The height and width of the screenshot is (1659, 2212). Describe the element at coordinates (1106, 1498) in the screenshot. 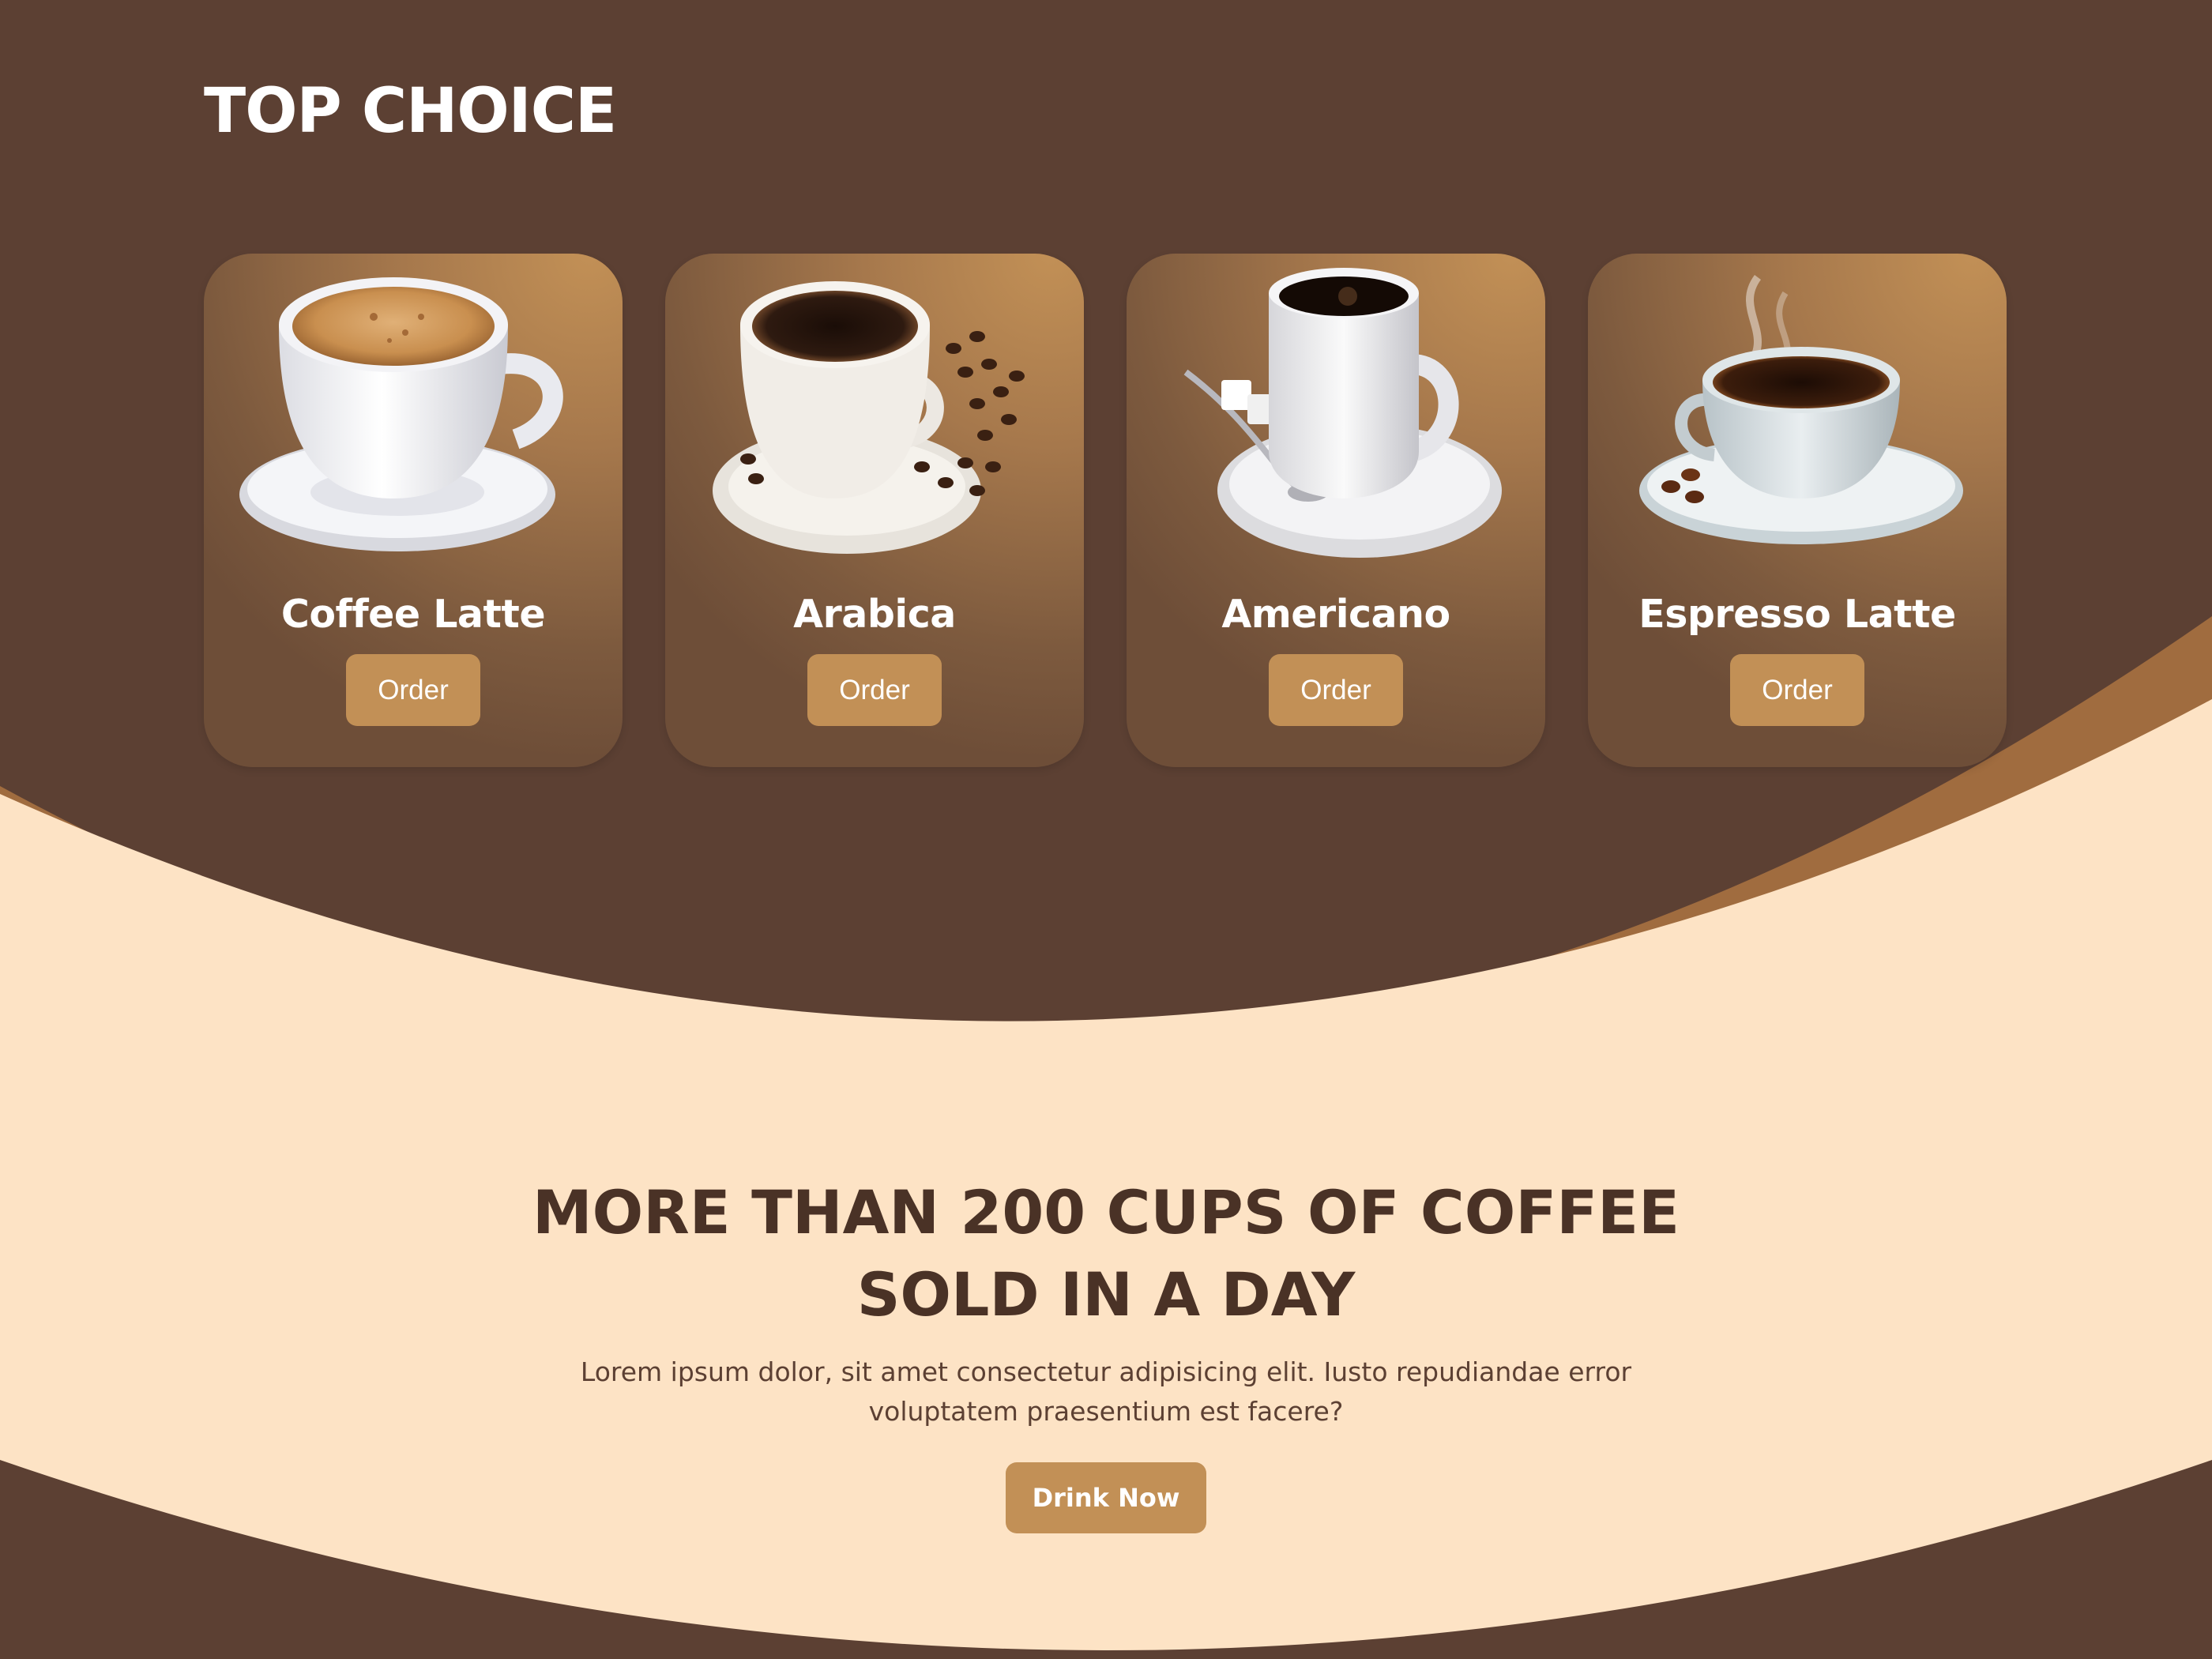

I see `drink-now-button: Drink Now` at that location.